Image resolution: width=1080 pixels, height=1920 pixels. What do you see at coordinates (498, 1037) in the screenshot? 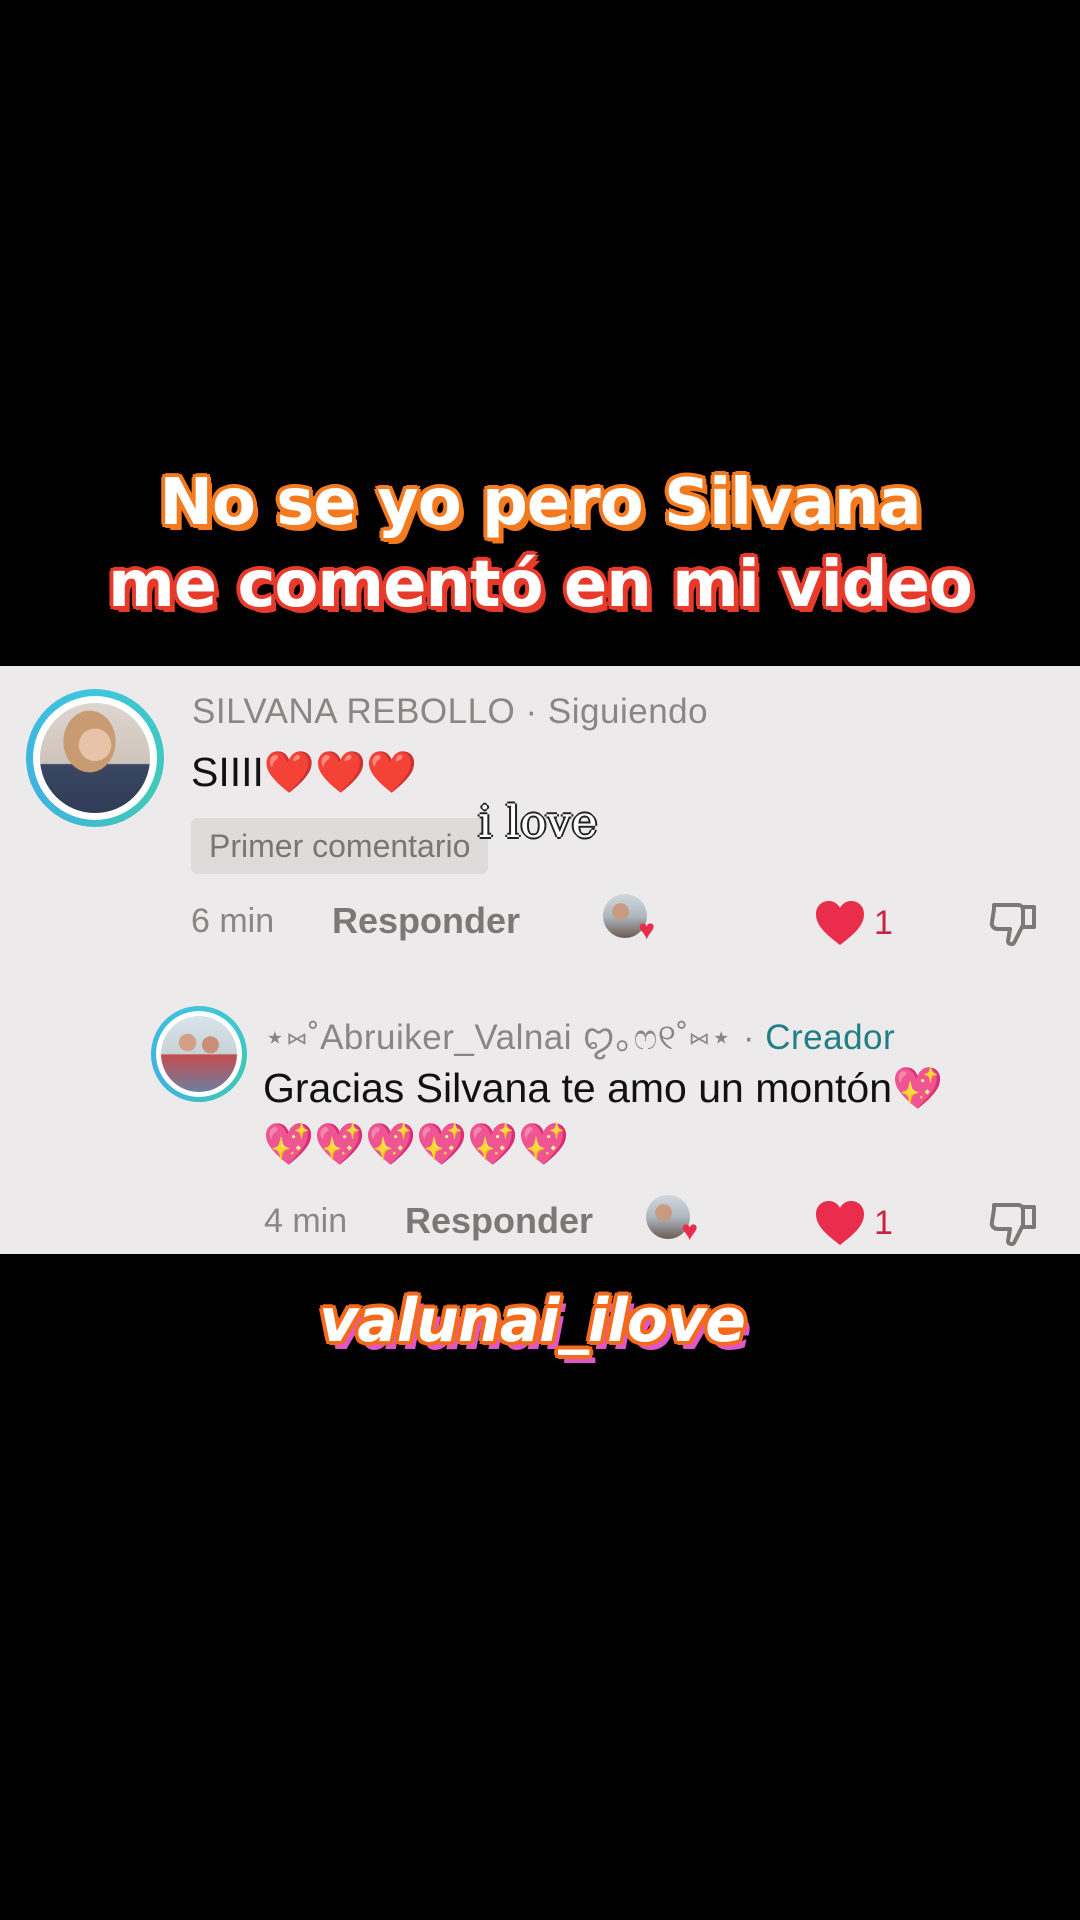
I see `reply-username: ⋆⑅˚Abruiker_Valnai ꨄ｡ෆ୧˚⑅⋆` at bounding box center [498, 1037].